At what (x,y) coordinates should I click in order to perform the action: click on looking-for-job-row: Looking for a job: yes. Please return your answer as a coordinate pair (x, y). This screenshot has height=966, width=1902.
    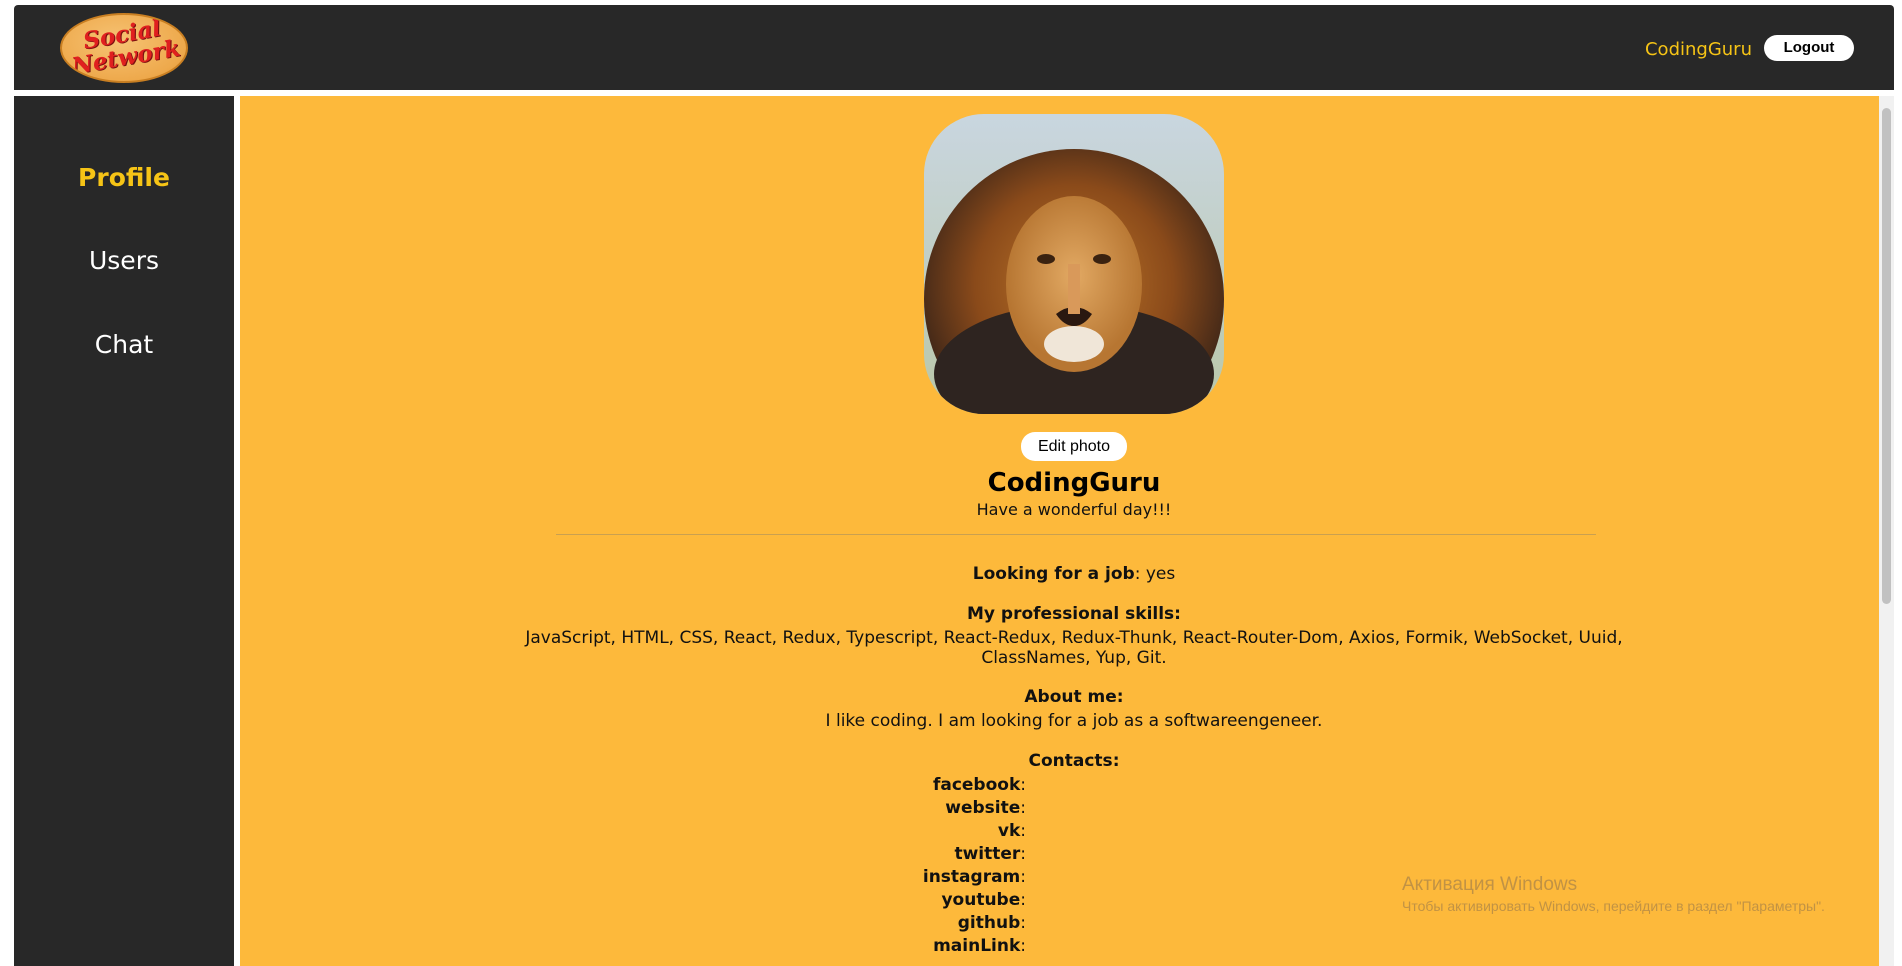
    Looking at the image, I should click on (1067, 574).